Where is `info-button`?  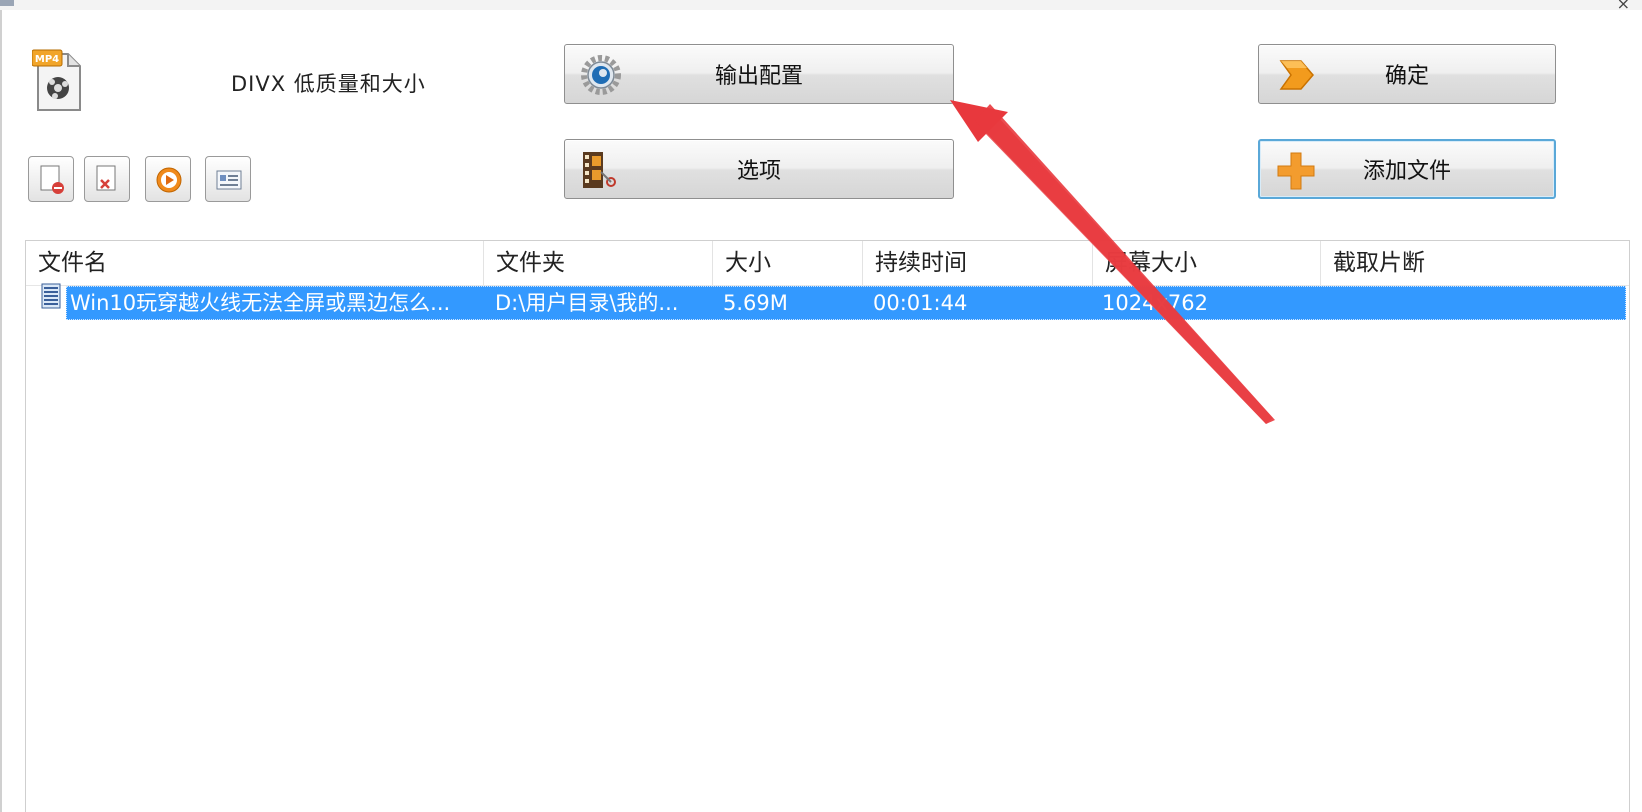 info-button is located at coordinates (228, 179).